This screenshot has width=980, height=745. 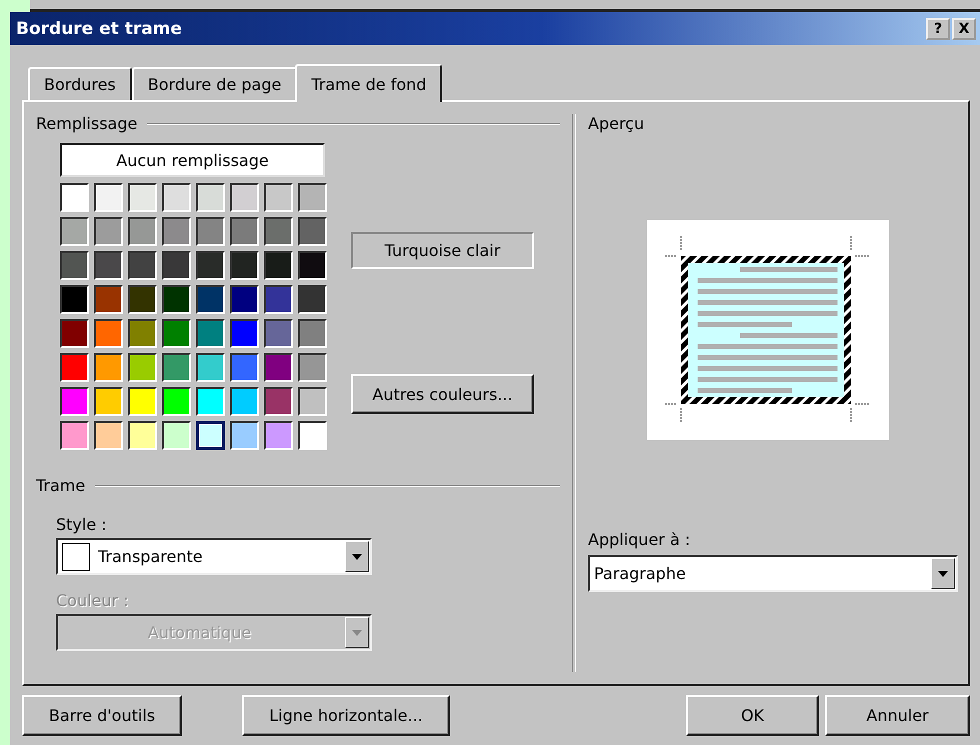 What do you see at coordinates (442, 250) in the screenshot?
I see `color-name: Turquoise clair` at bounding box center [442, 250].